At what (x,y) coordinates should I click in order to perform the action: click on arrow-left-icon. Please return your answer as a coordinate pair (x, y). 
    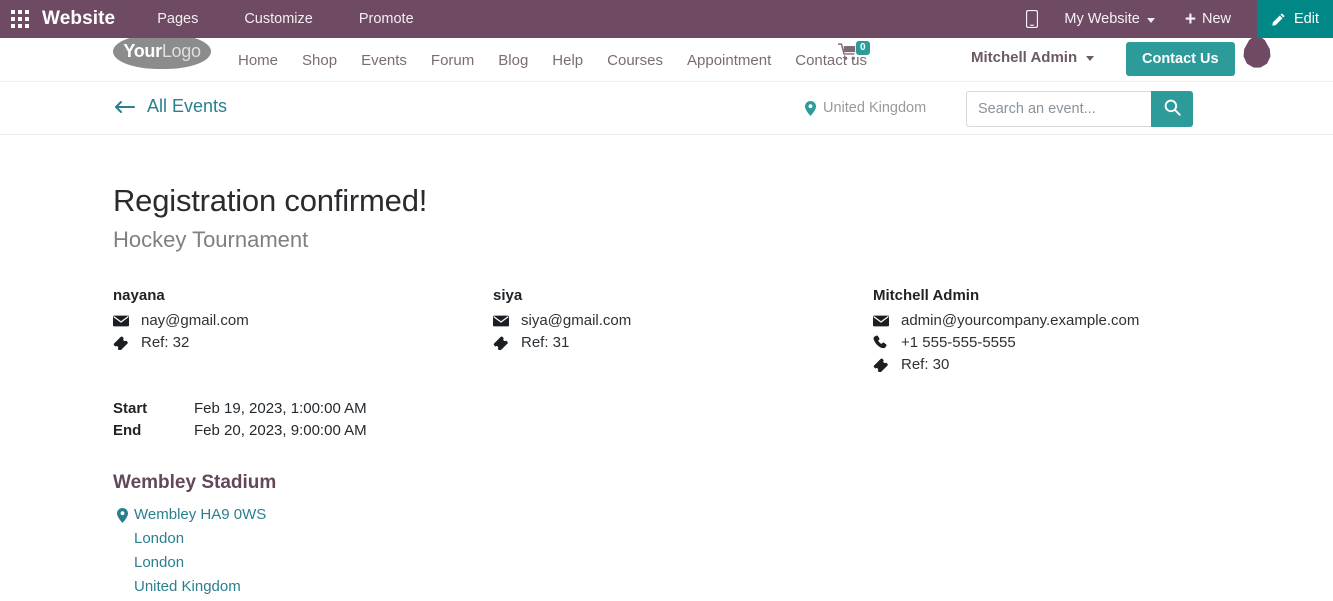
    Looking at the image, I should click on (124, 107).